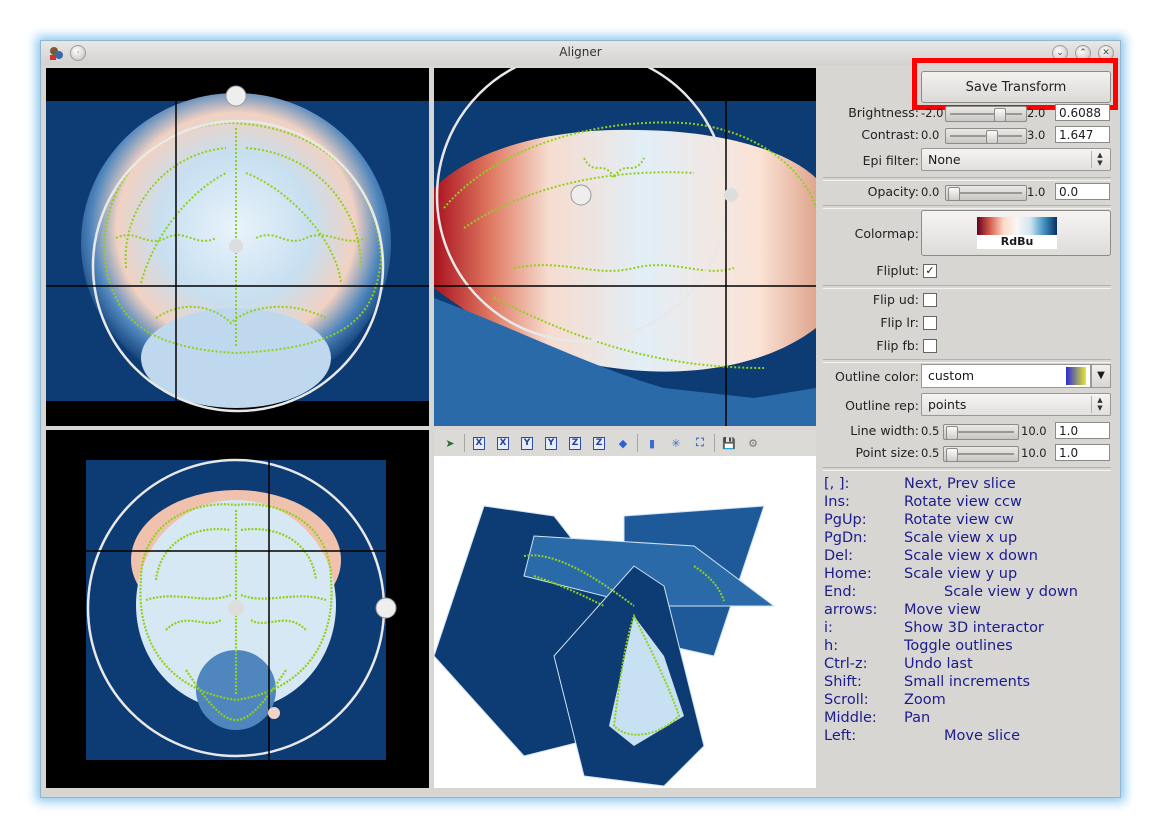 The image size is (1159, 835). I want to click on help-key: Left:, so click(840, 736).